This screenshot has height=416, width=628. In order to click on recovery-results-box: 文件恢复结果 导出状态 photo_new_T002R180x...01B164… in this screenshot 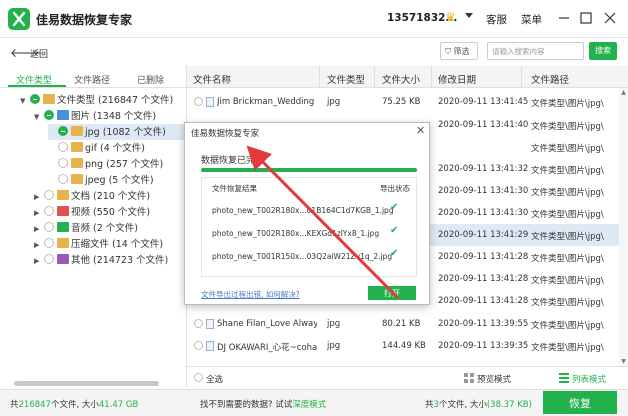, I will do `click(309, 227)`.